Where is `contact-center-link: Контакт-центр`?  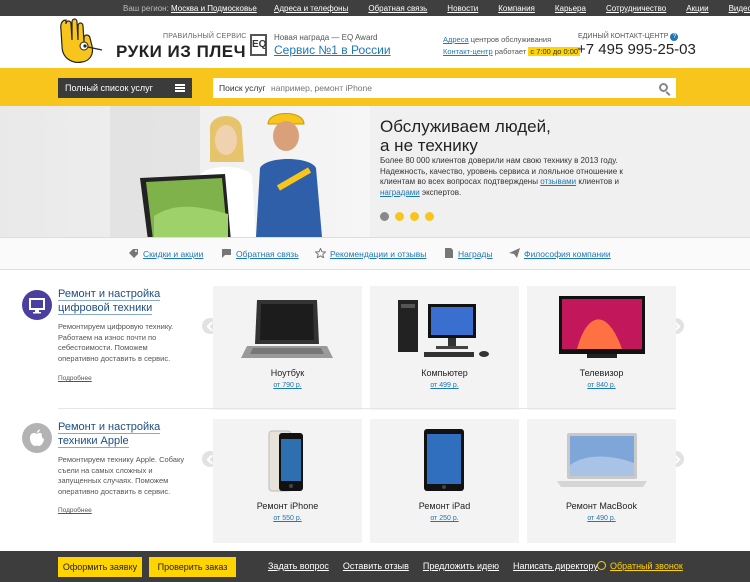 contact-center-link: Контакт-центр is located at coordinates (468, 51).